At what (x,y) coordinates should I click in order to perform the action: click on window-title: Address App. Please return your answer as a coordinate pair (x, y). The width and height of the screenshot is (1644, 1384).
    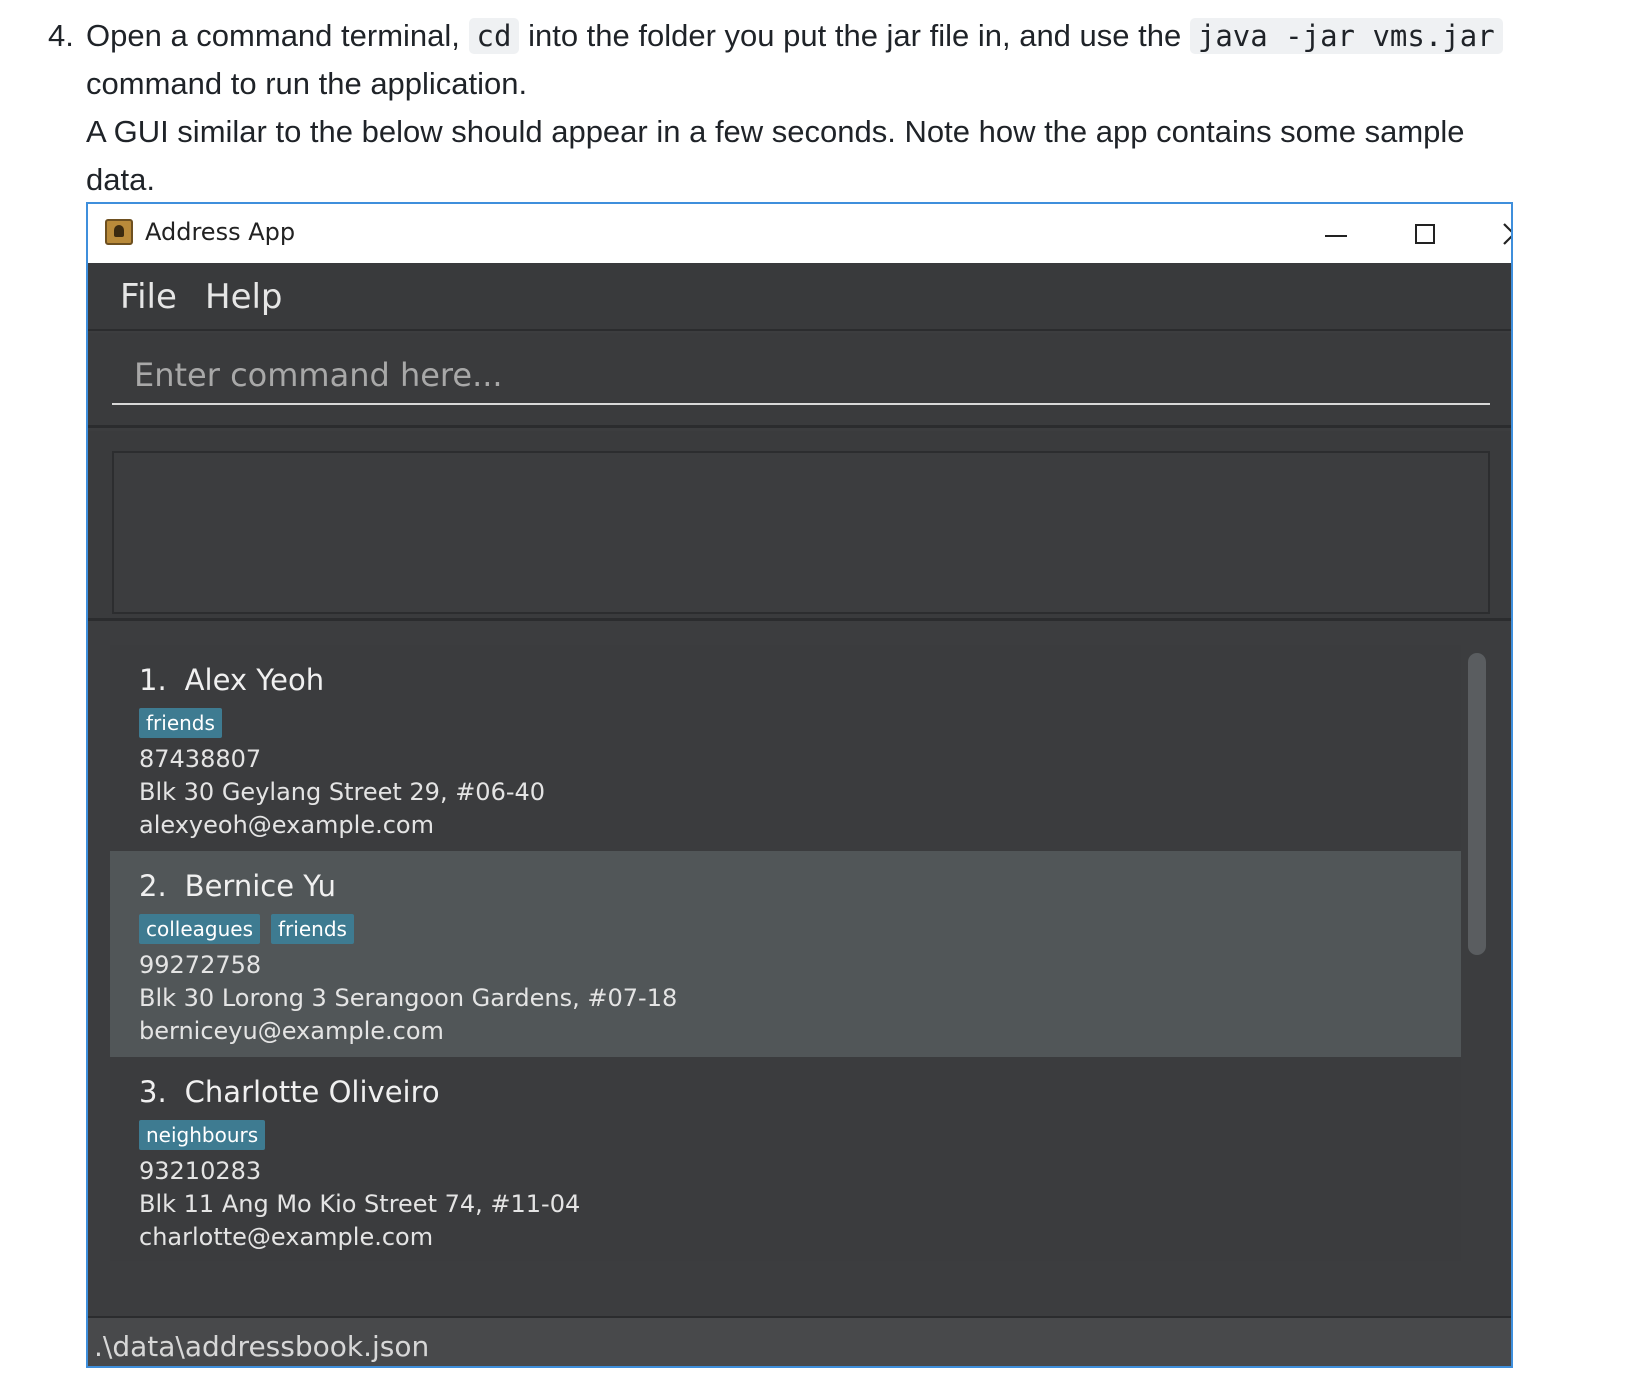
    Looking at the image, I should click on (220, 232).